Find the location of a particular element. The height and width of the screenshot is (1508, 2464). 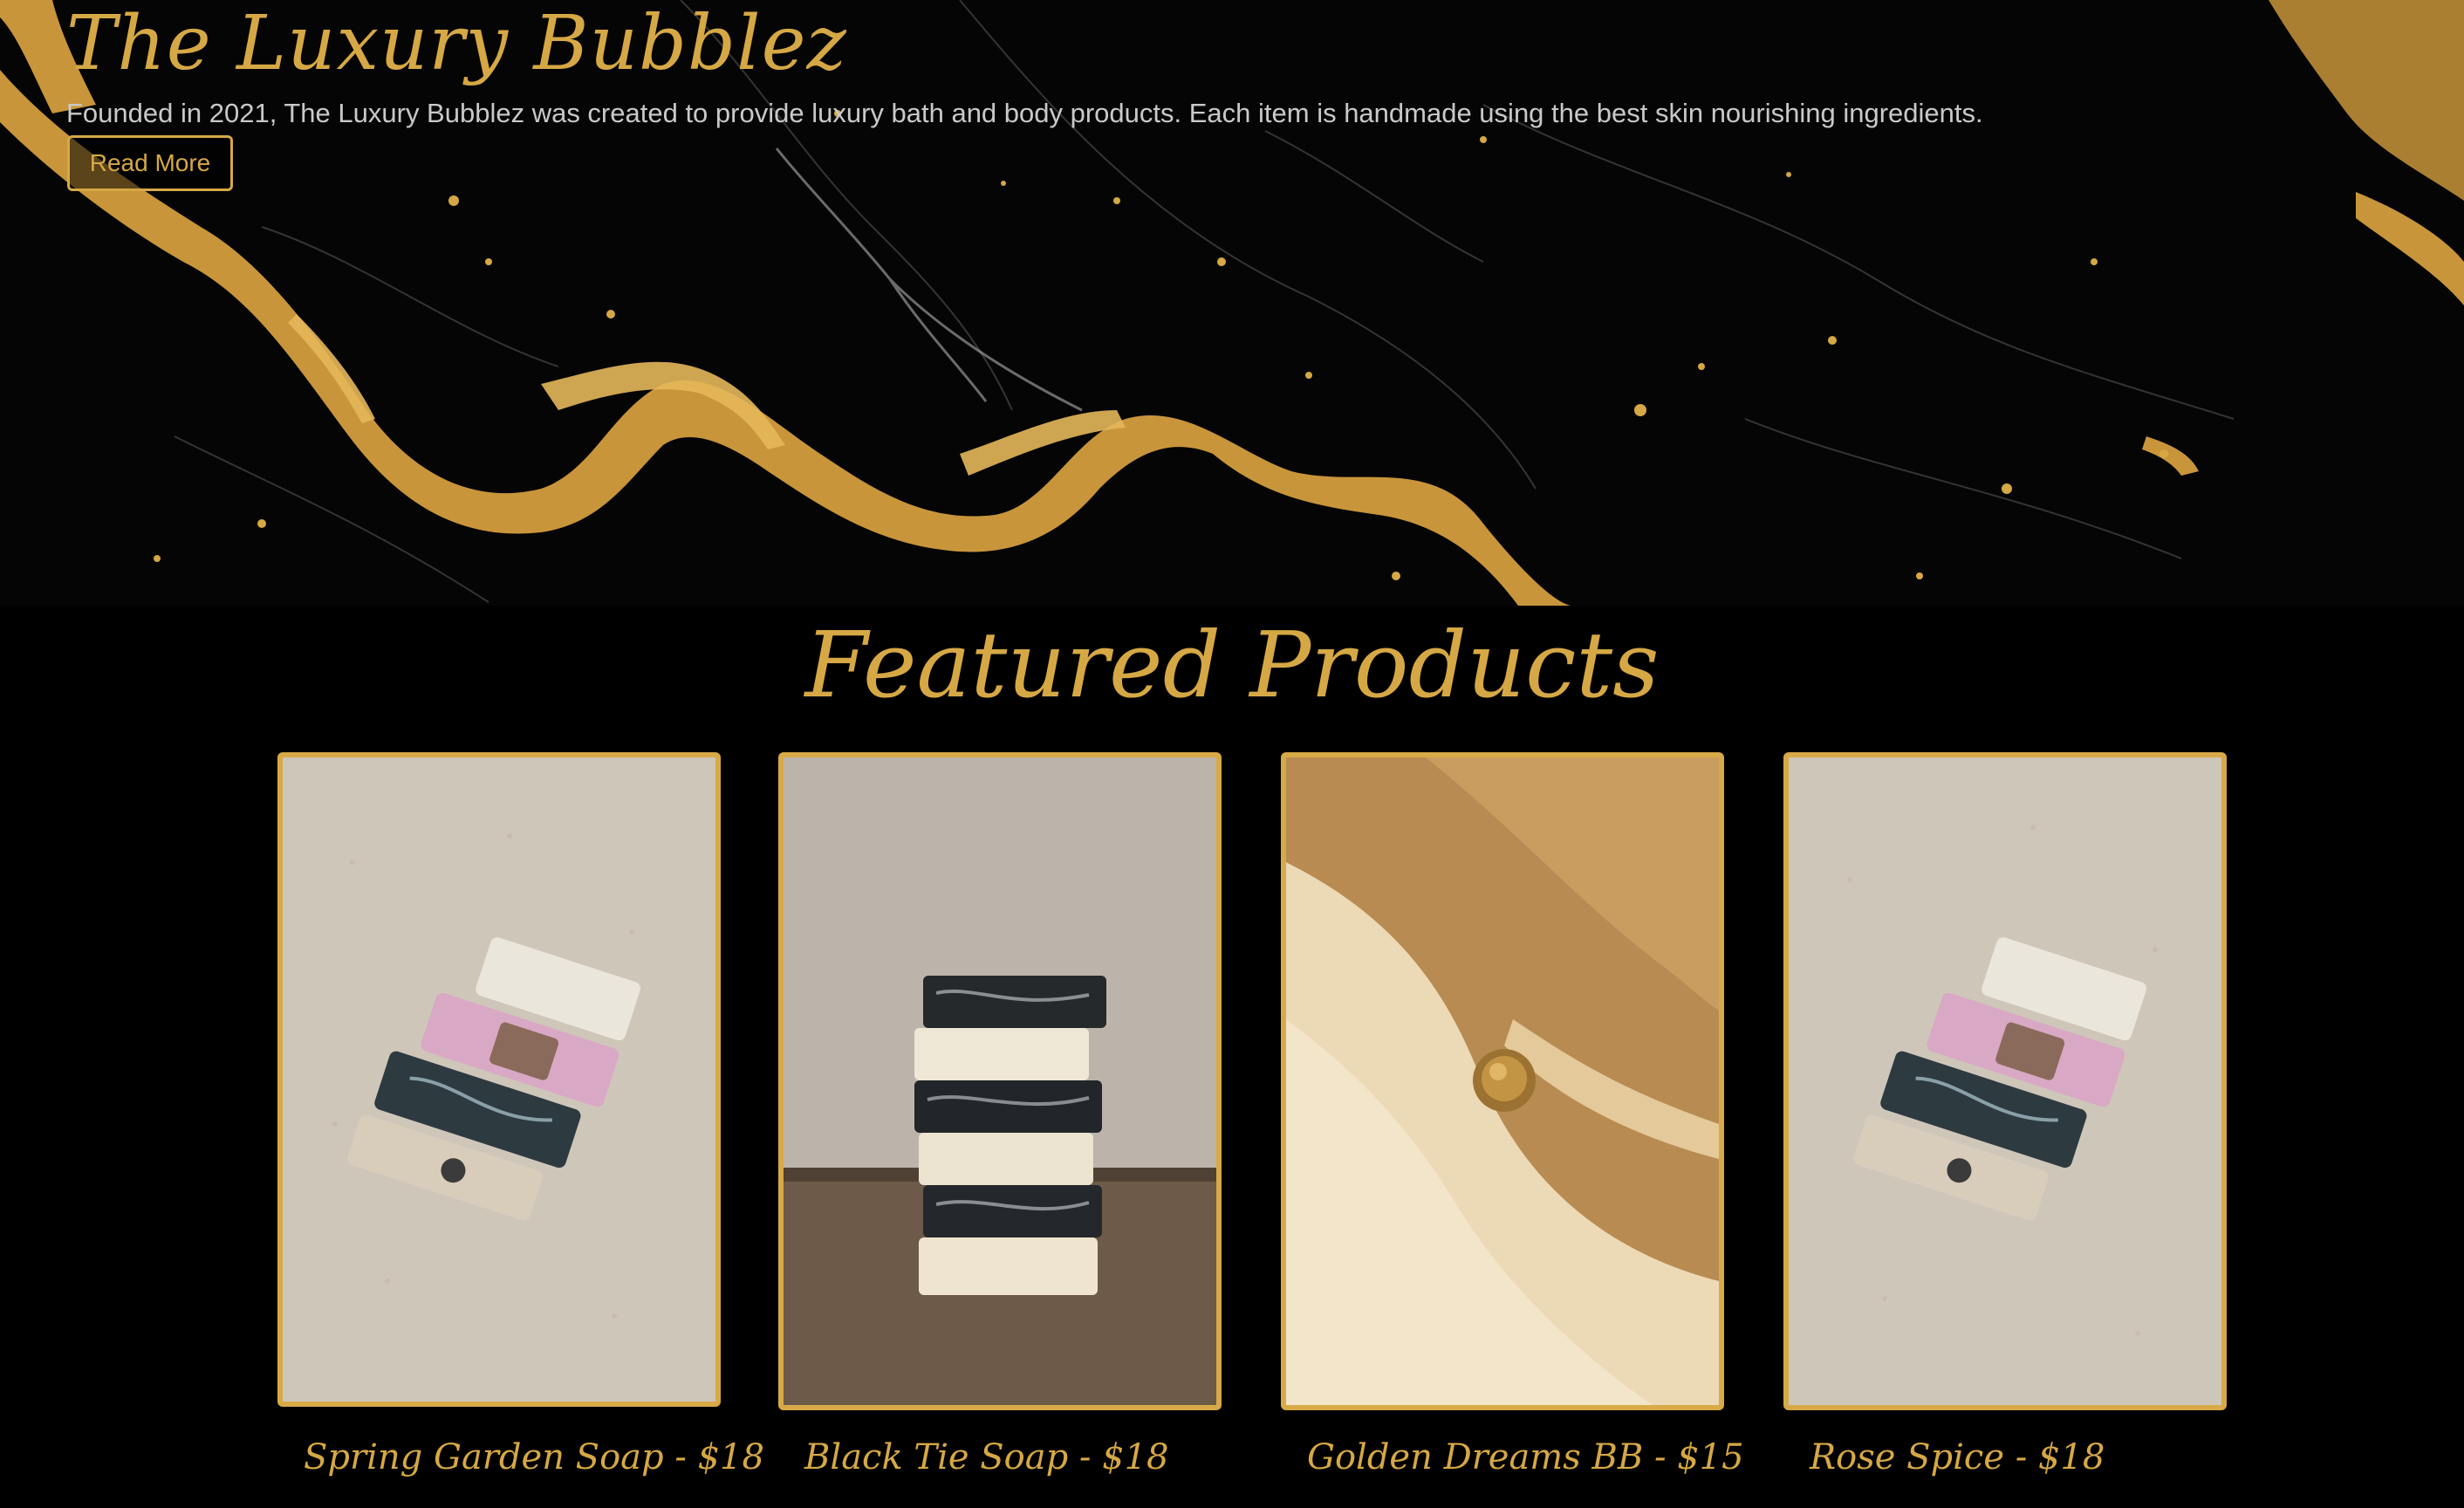

product-card-golden-dreams-bb is located at coordinates (1502, 1081).